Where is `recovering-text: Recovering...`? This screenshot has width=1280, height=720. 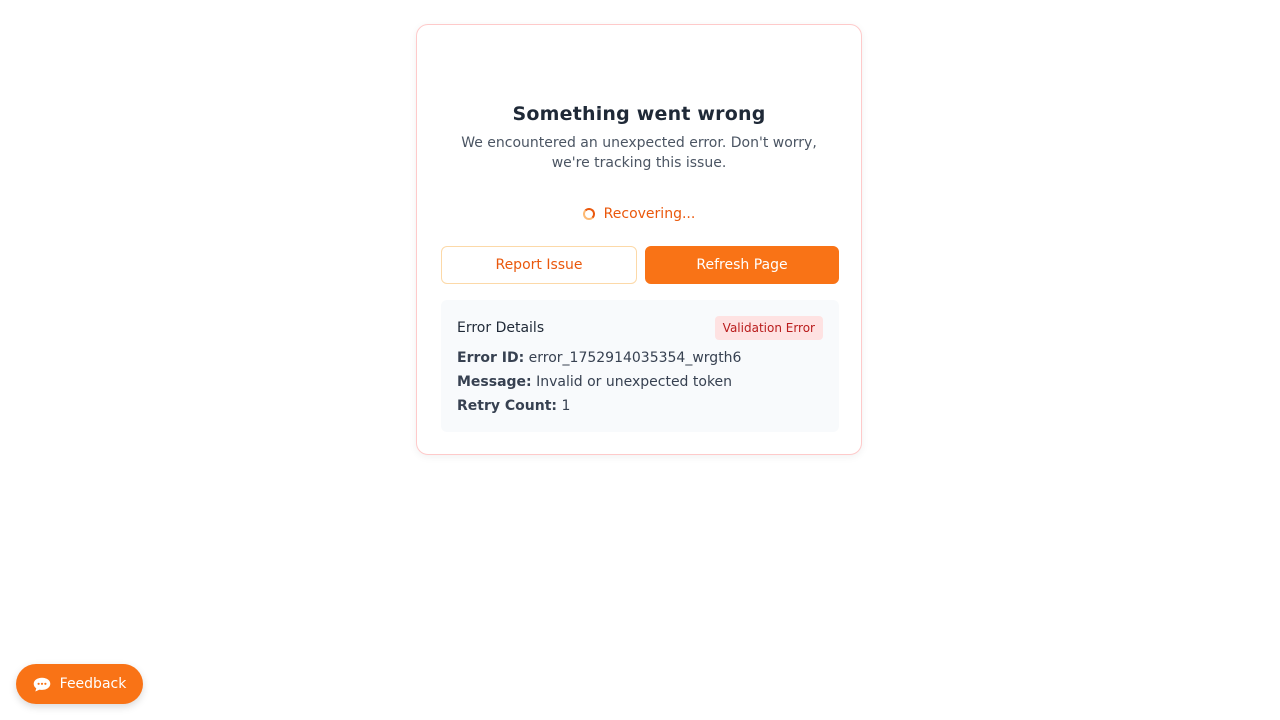
recovering-text: Recovering... is located at coordinates (649, 214).